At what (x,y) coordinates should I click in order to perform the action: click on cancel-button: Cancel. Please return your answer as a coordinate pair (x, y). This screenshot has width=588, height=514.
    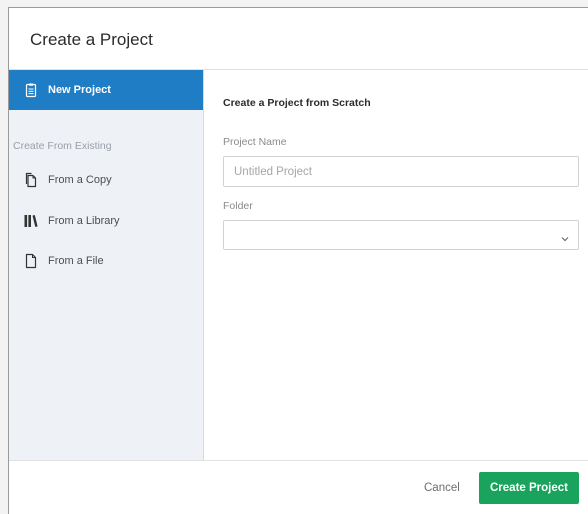
    Looking at the image, I should click on (442, 488).